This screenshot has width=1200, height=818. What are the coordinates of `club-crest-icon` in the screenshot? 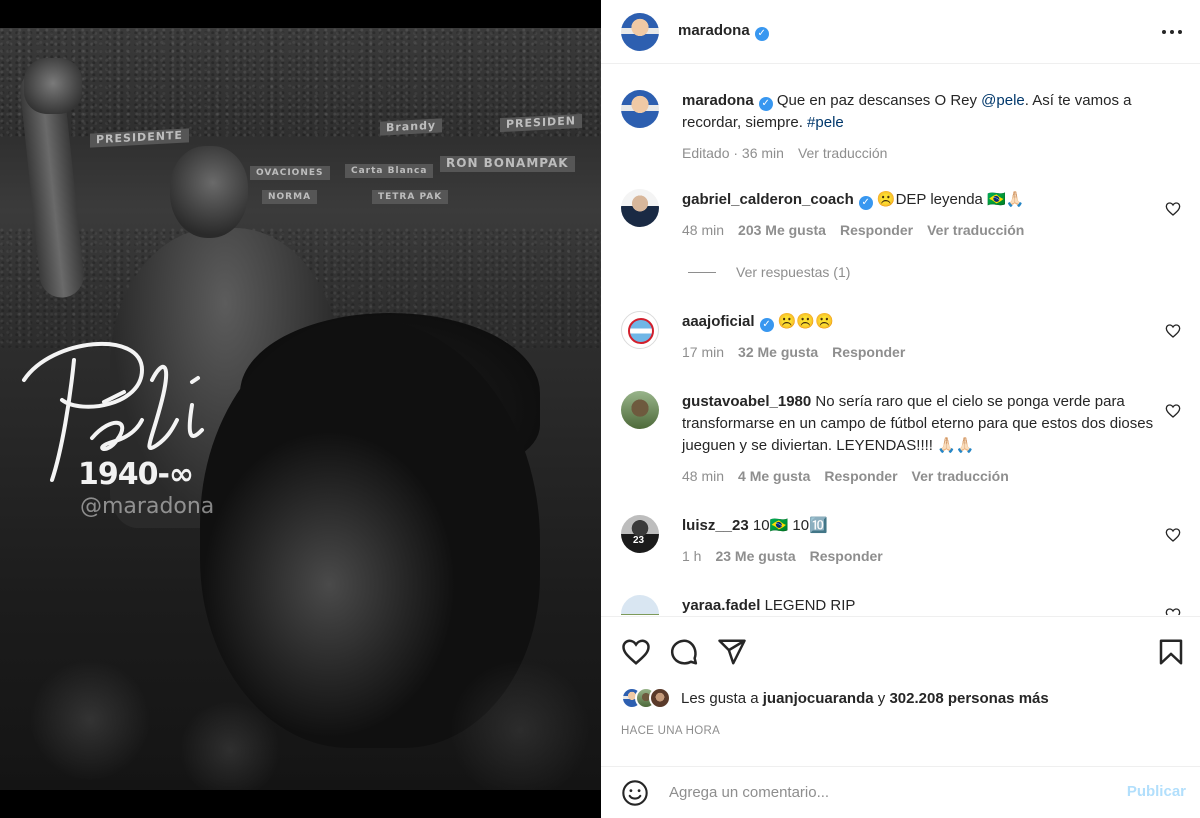 It's located at (641, 331).